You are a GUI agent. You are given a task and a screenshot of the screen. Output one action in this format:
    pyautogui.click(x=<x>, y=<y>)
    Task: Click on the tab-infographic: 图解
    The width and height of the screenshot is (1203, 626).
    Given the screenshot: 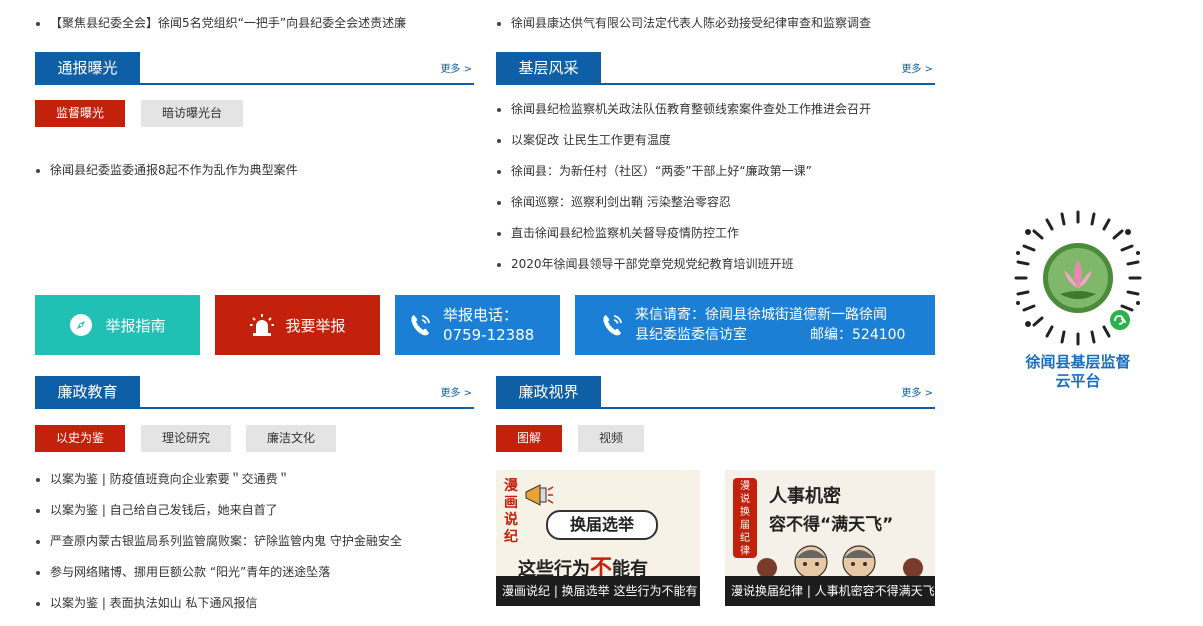 What is the action you would take?
    pyautogui.click(x=529, y=438)
    